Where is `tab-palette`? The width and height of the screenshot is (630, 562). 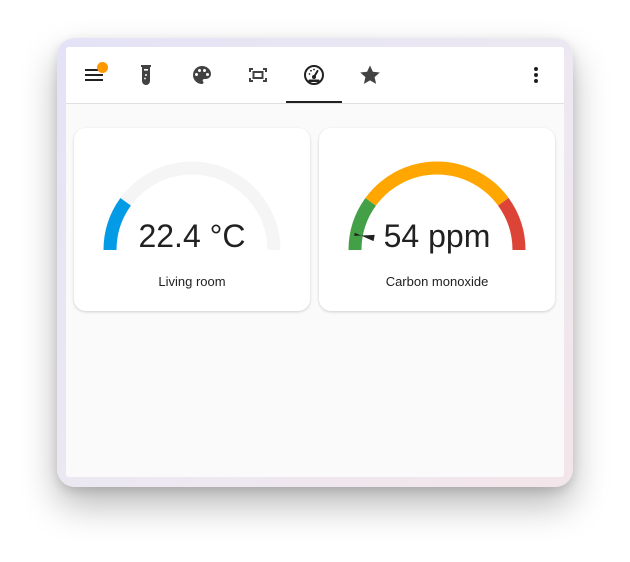 tab-palette is located at coordinates (202, 75).